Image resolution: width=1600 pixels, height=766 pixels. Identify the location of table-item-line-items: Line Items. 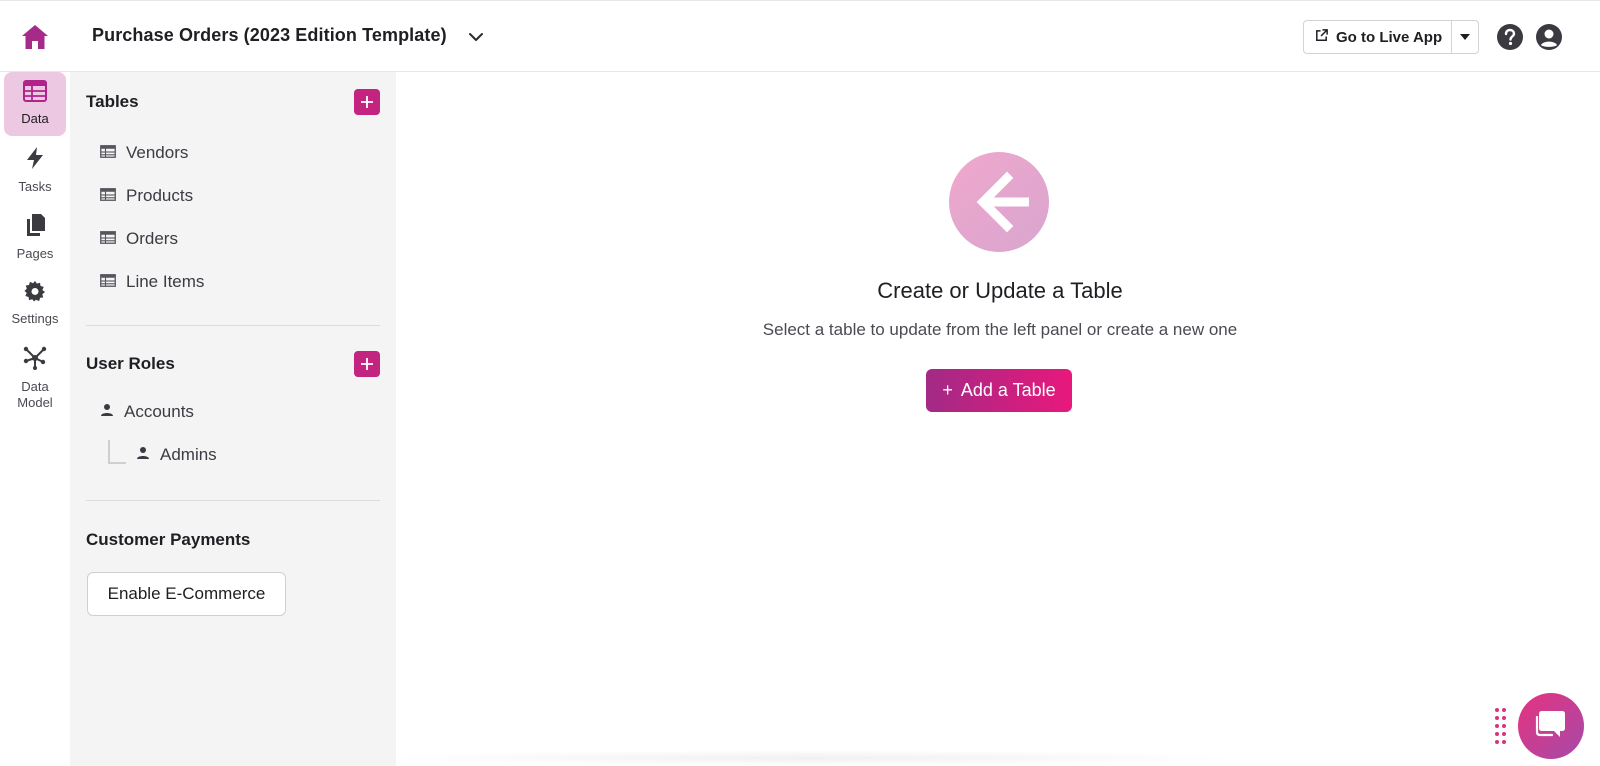
(152, 282).